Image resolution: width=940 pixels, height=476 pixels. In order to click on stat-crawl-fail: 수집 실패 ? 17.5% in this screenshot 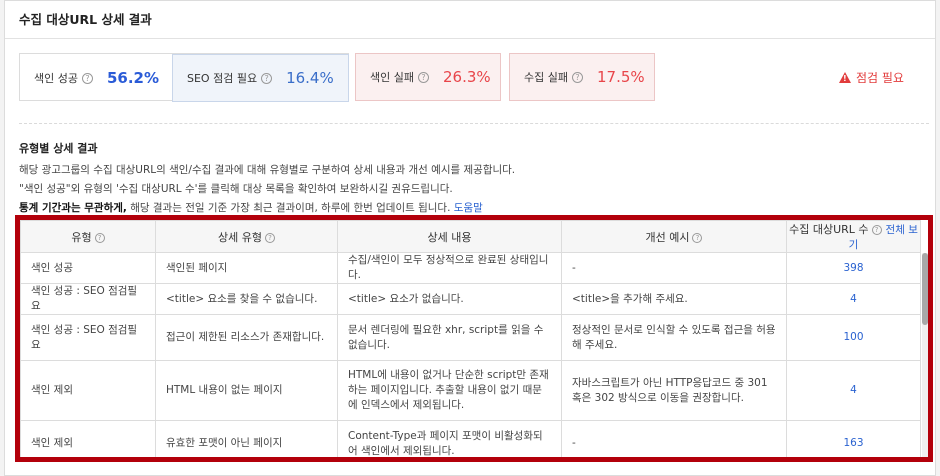, I will do `click(582, 77)`.